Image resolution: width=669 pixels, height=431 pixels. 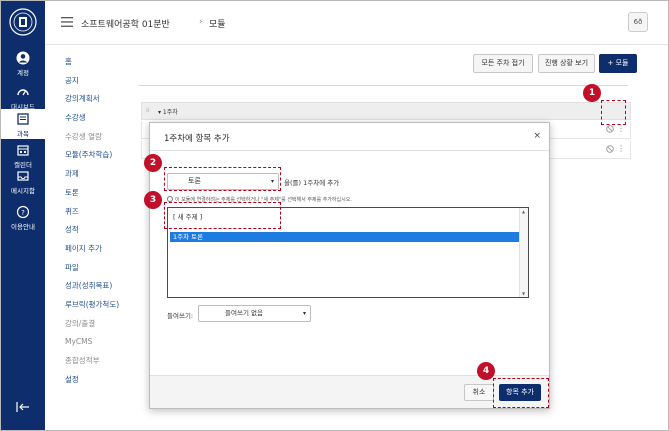 I want to click on courses-icon, so click(x=23, y=119).